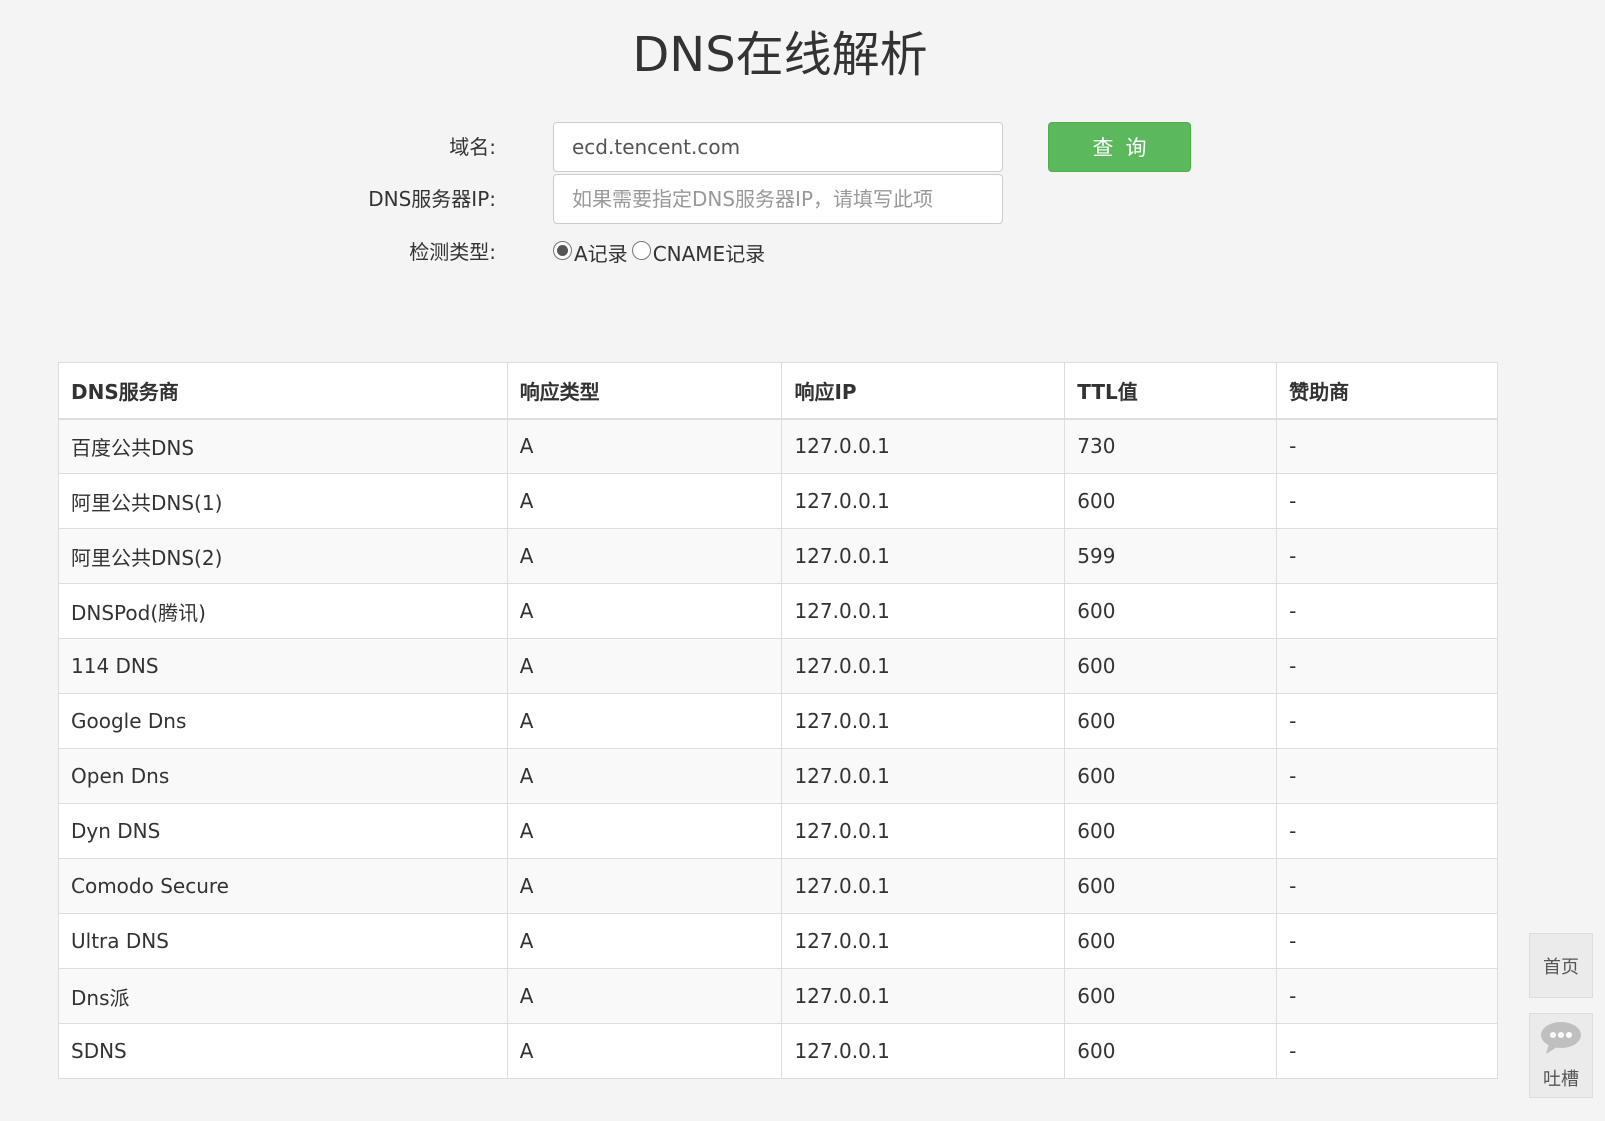 The height and width of the screenshot is (1121, 1605). I want to click on table-row: Comodo Secure A 127.0.0.1 600-, so click(778, 886).